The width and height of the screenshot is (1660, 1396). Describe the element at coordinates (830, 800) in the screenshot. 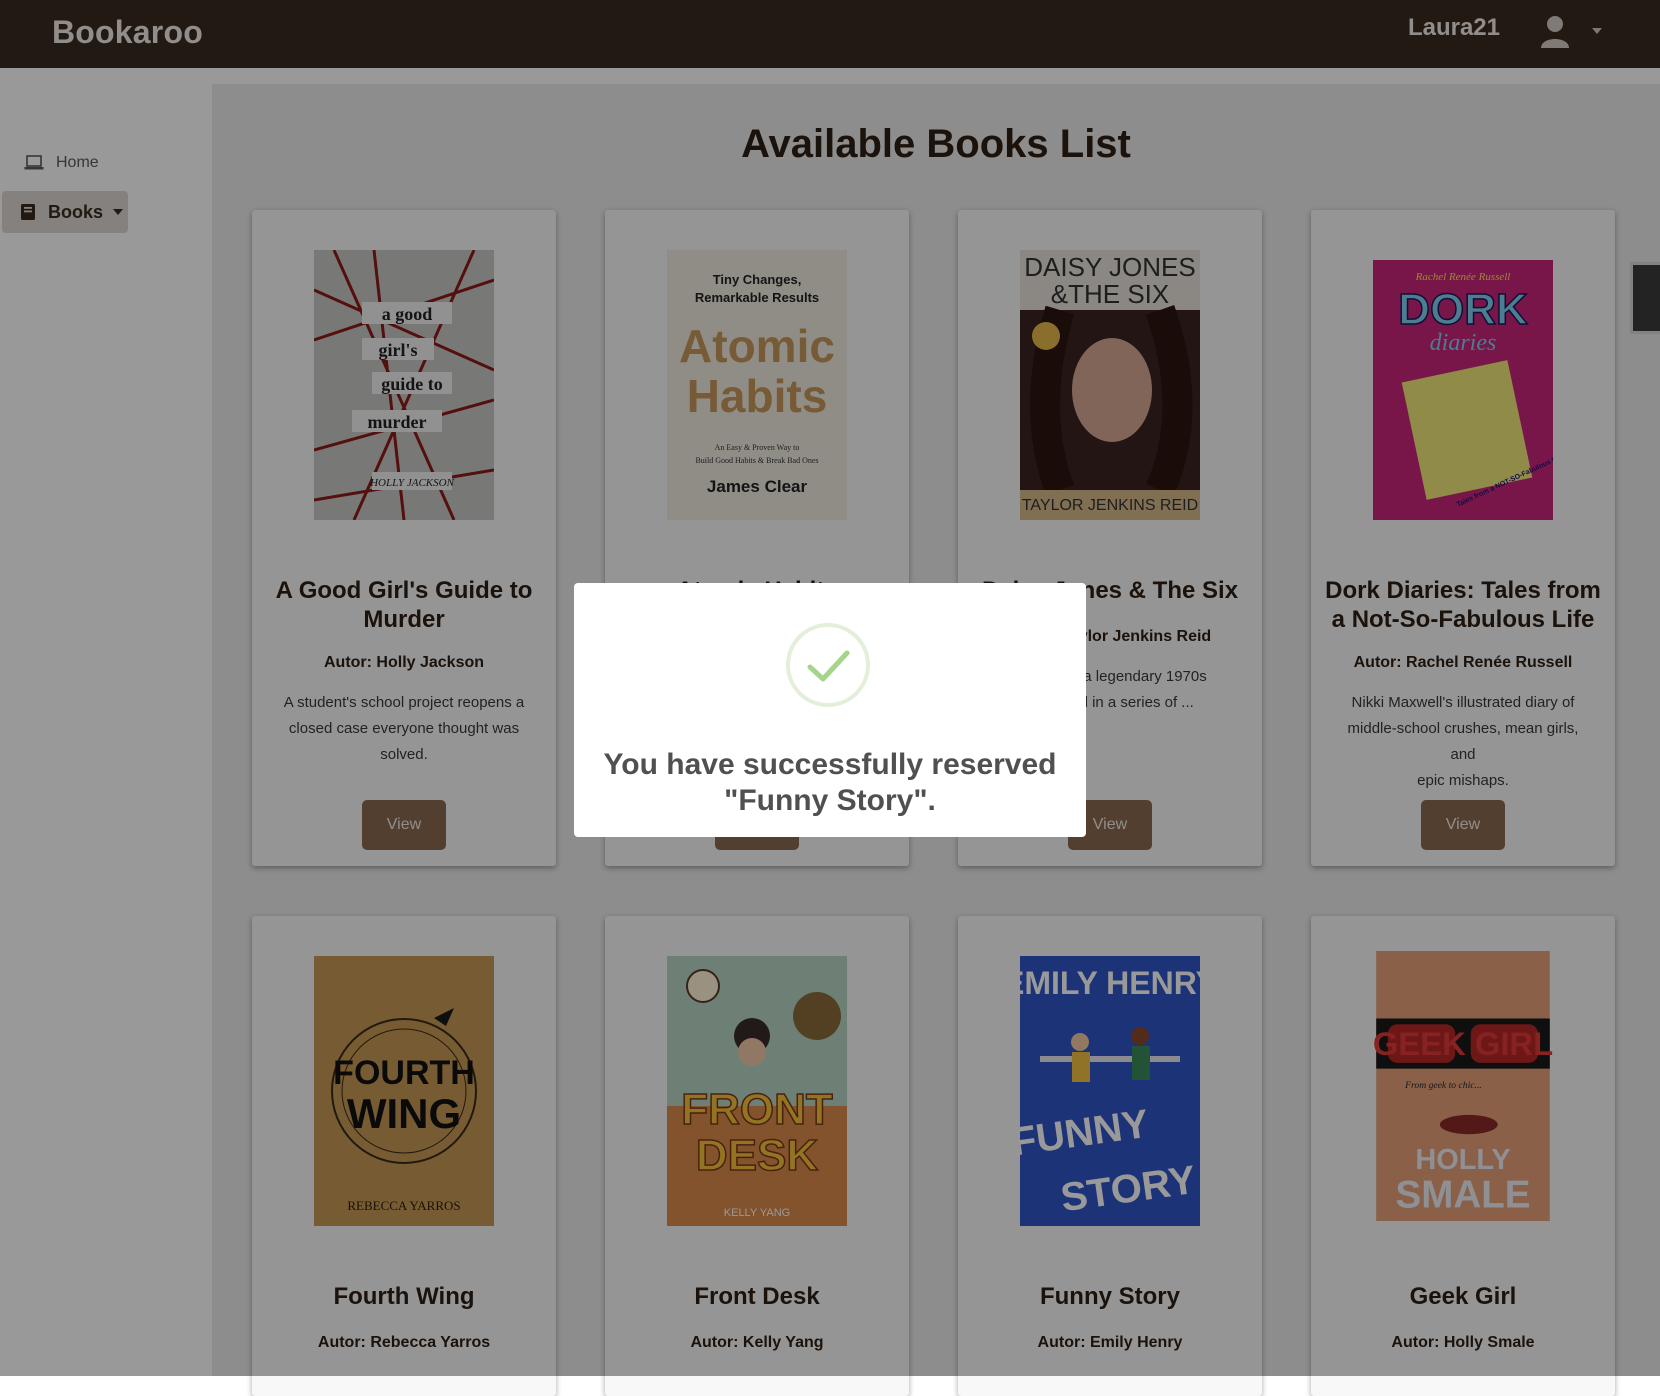

I see `success-message-line: "Funny Story".` at that location.